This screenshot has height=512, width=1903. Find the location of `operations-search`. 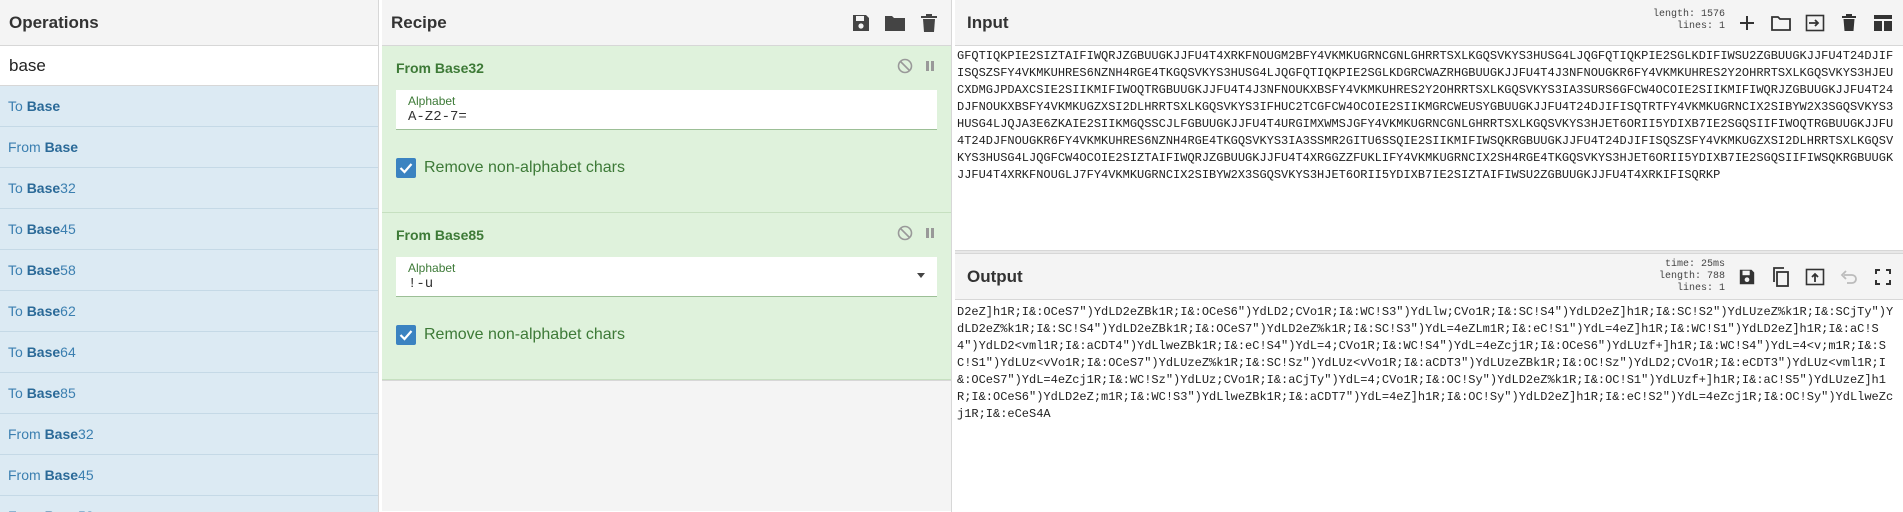

operations-search is located at coordinates (189, 66).